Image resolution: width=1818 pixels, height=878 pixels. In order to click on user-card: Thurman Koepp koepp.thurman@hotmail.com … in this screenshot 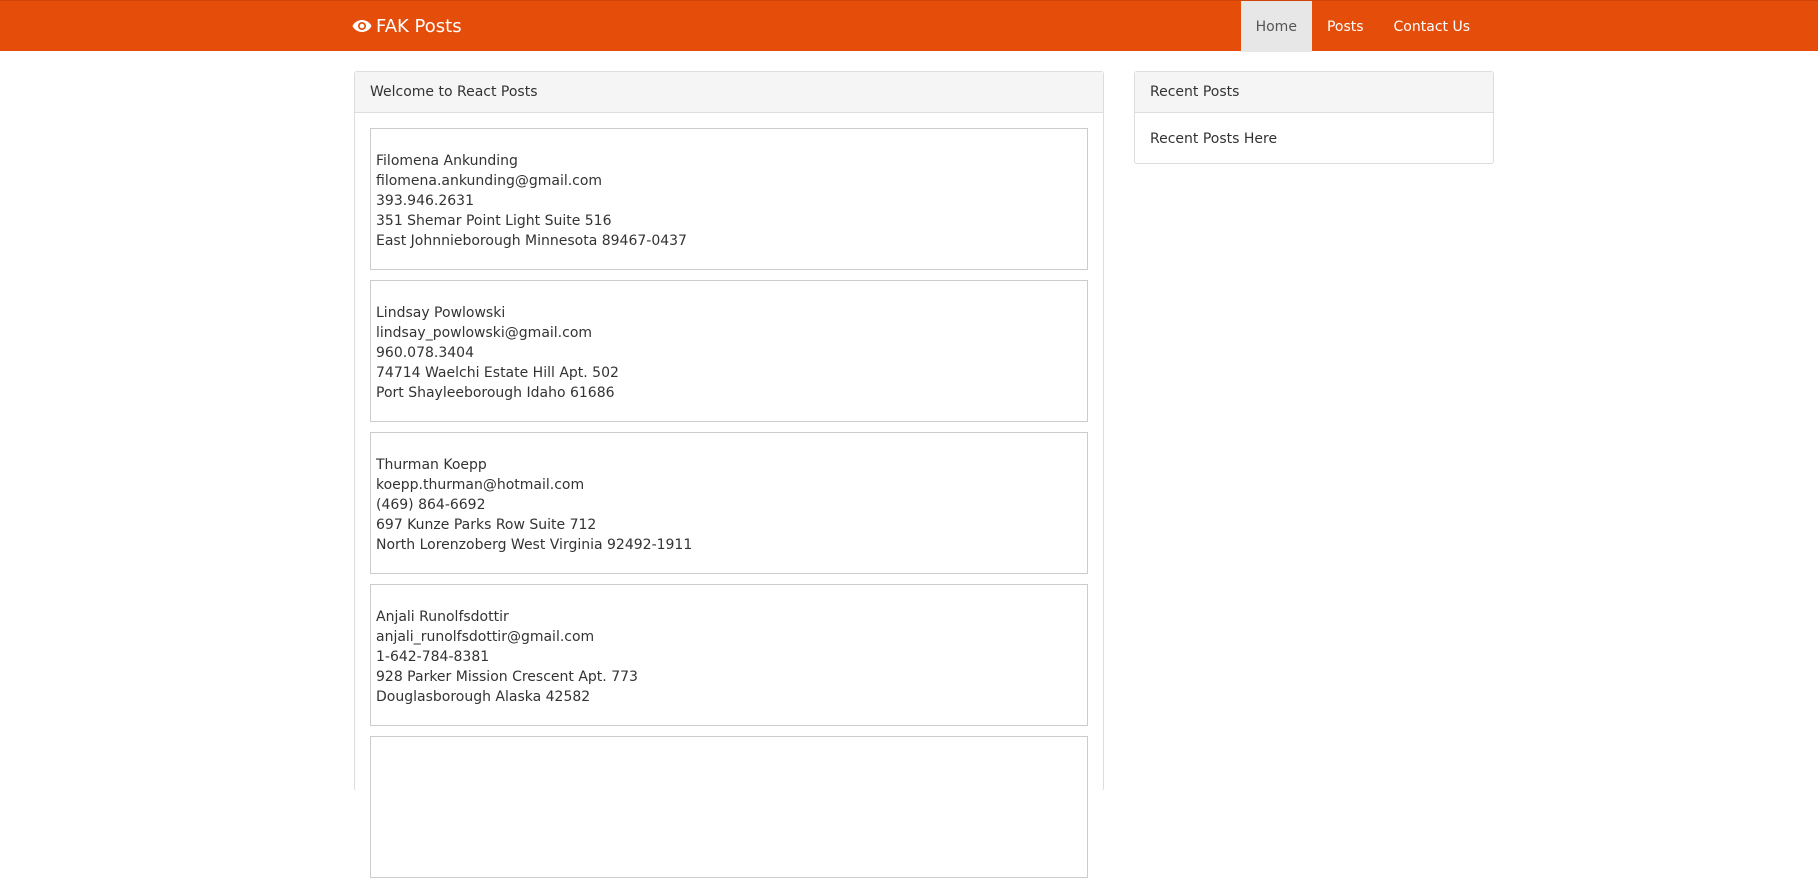, I will do `click(729, 503)`.